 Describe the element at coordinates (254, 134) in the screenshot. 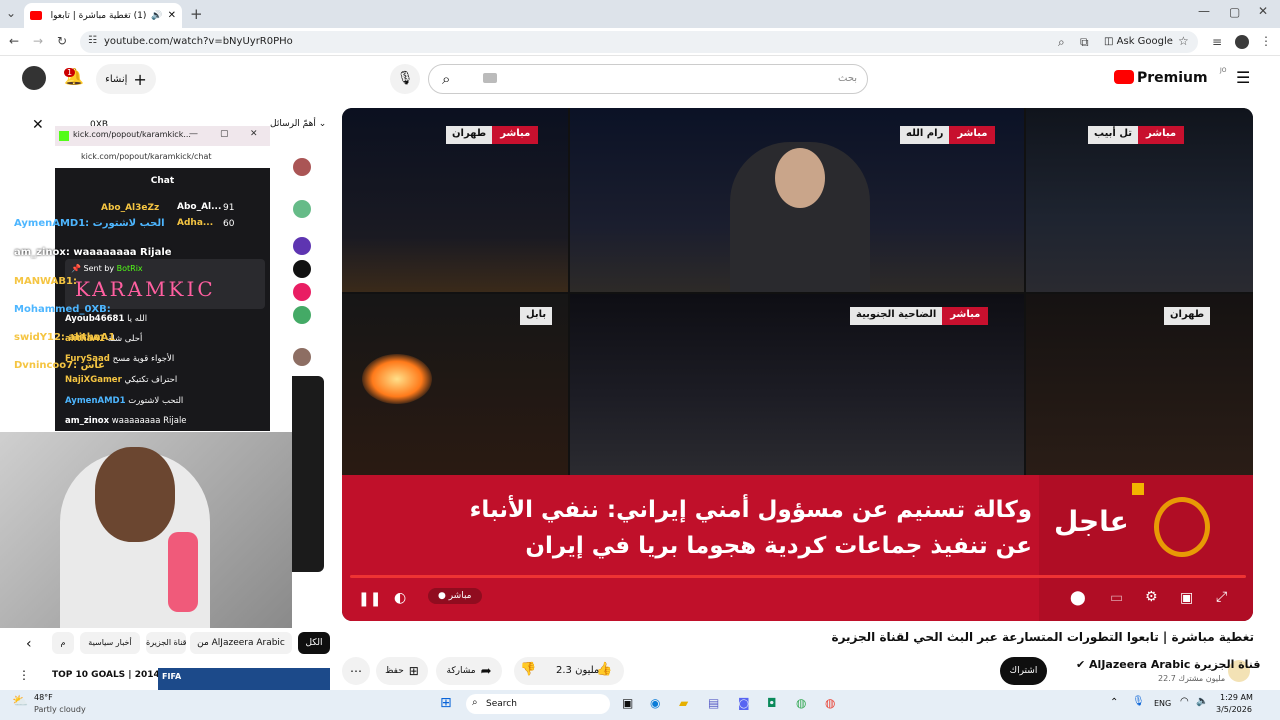

I see `kick-close-icon: ✕` at that location.